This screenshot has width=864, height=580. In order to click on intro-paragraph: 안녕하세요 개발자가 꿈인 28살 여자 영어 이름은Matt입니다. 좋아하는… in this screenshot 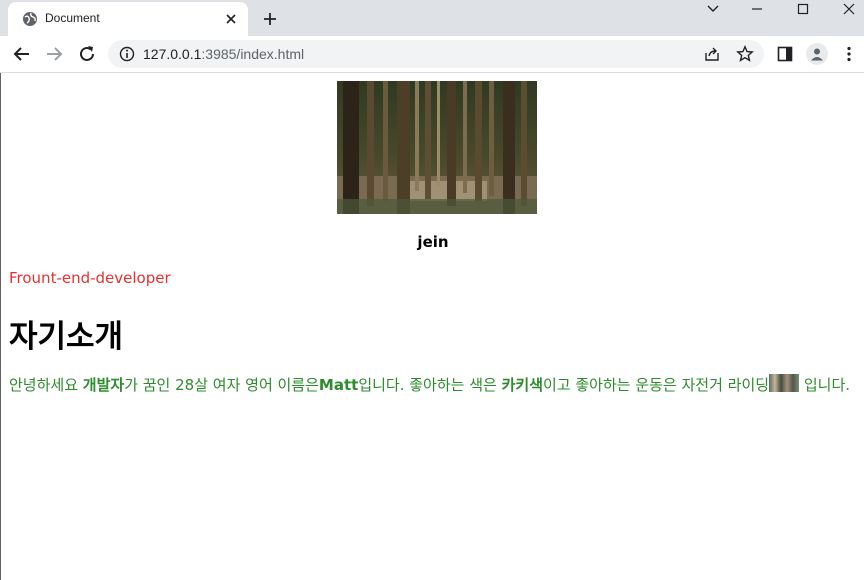, I will do `click(436, 385)`.